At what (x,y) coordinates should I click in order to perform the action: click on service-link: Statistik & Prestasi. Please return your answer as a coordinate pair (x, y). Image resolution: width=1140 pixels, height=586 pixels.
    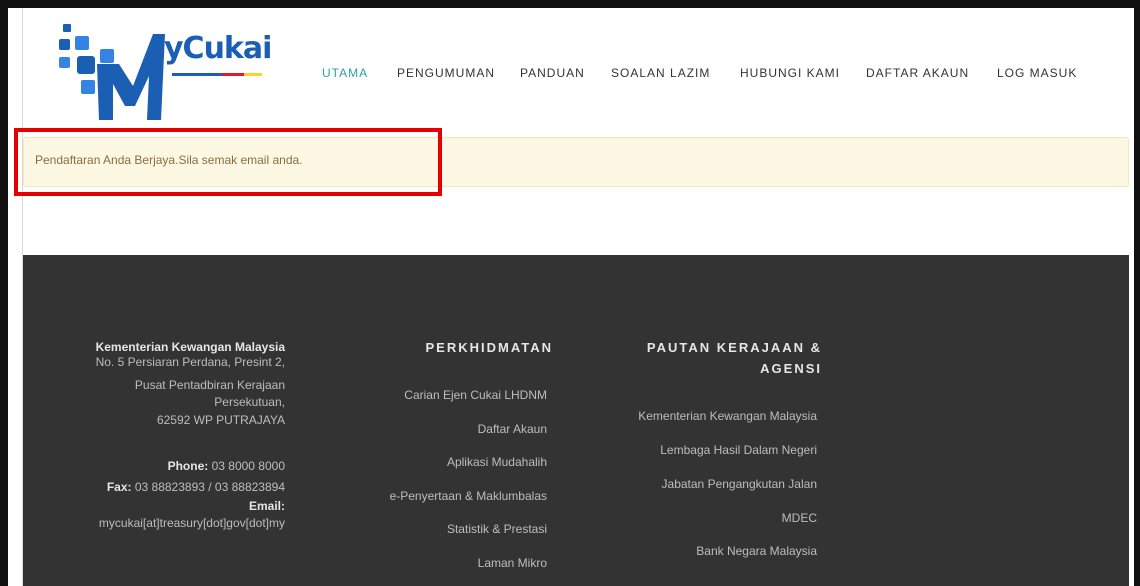
    Looking at the image, I should click on (497, 529).